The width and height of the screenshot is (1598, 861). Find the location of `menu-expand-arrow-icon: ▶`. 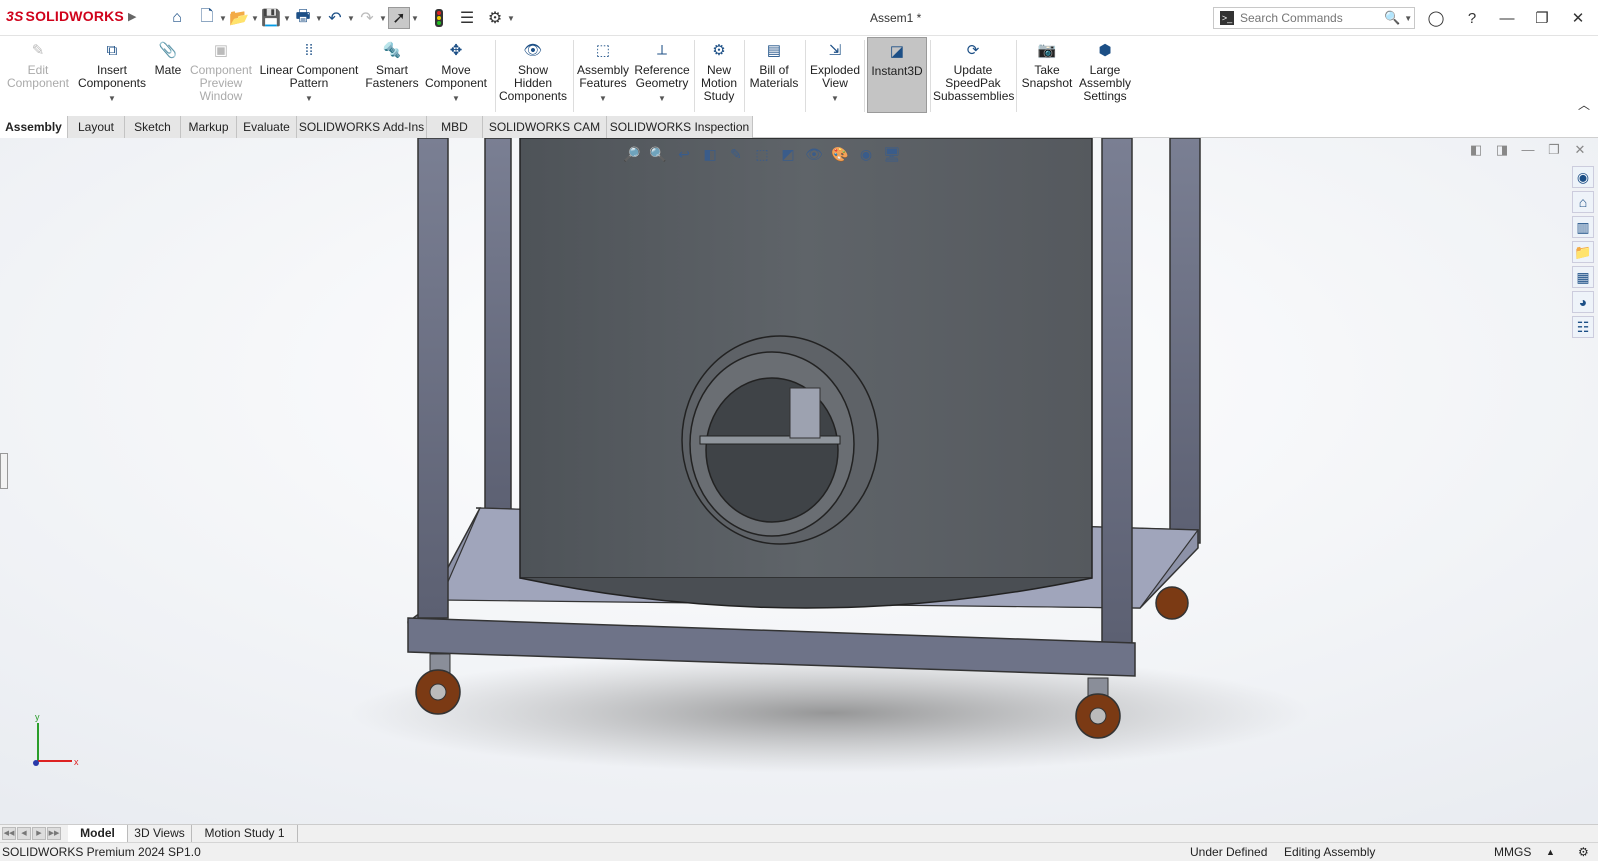

menu-expand-arrow-icon: ▶ is located at coordinates (132, 16).